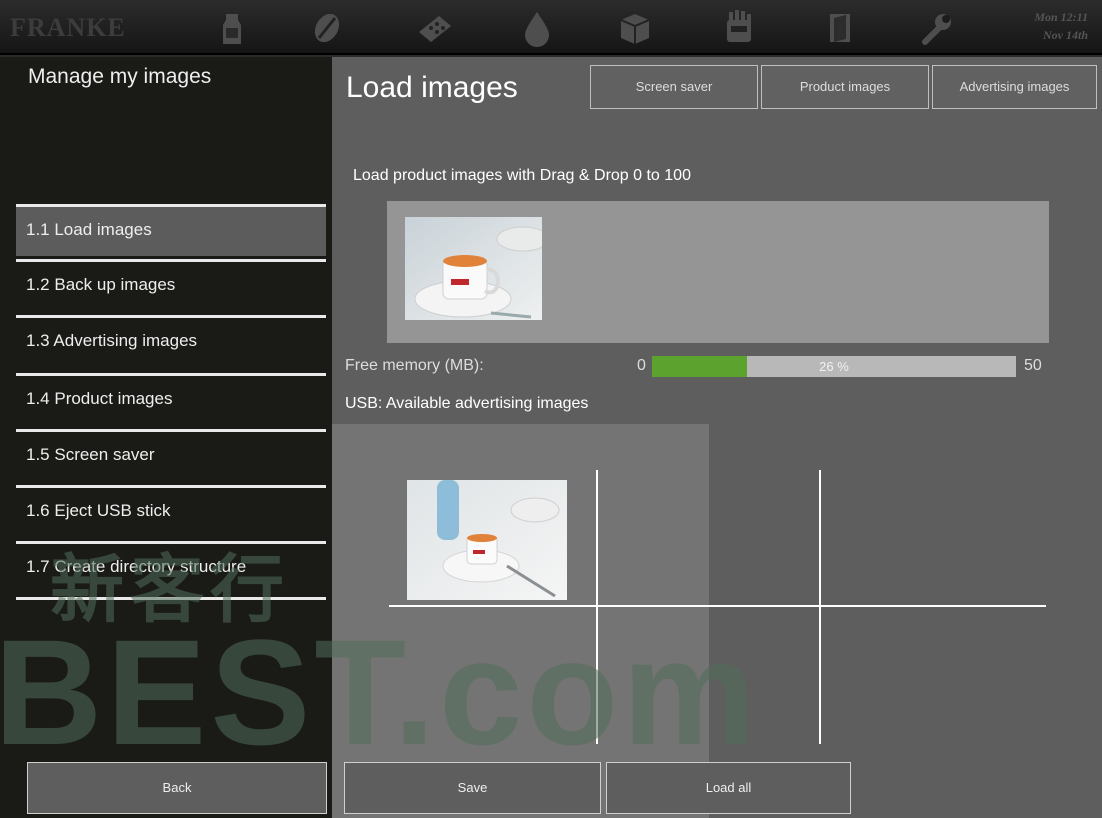 This screenshot has height=818, width=1102. I want to click on sidebar-item-eject-usb: 1.6 Eject USB stick, so click(171, 511).